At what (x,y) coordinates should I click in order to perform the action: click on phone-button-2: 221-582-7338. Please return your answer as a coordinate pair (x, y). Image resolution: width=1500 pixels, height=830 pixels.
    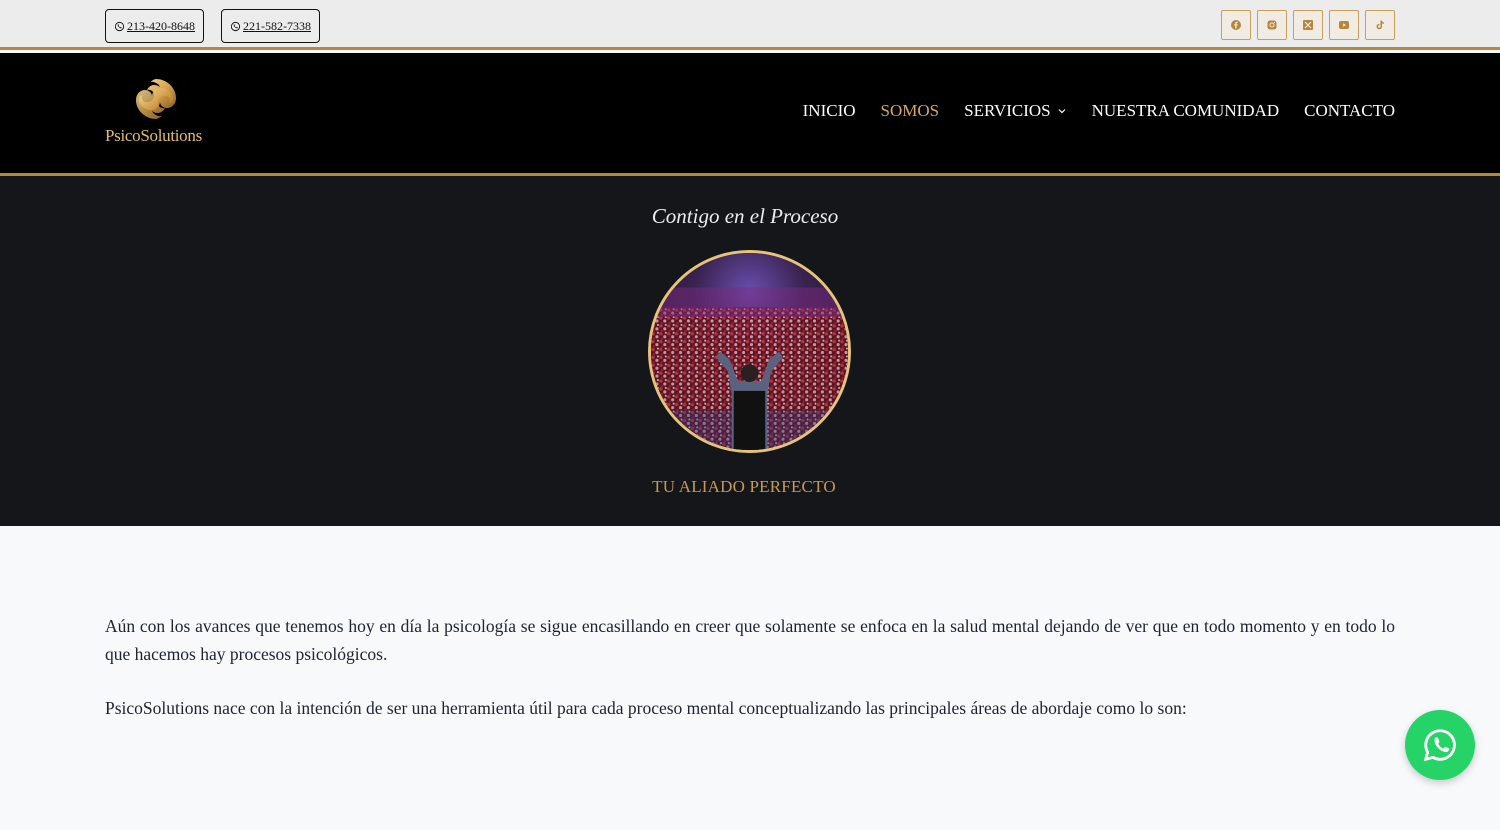
    Looking at the image, I should click on (270, 26).